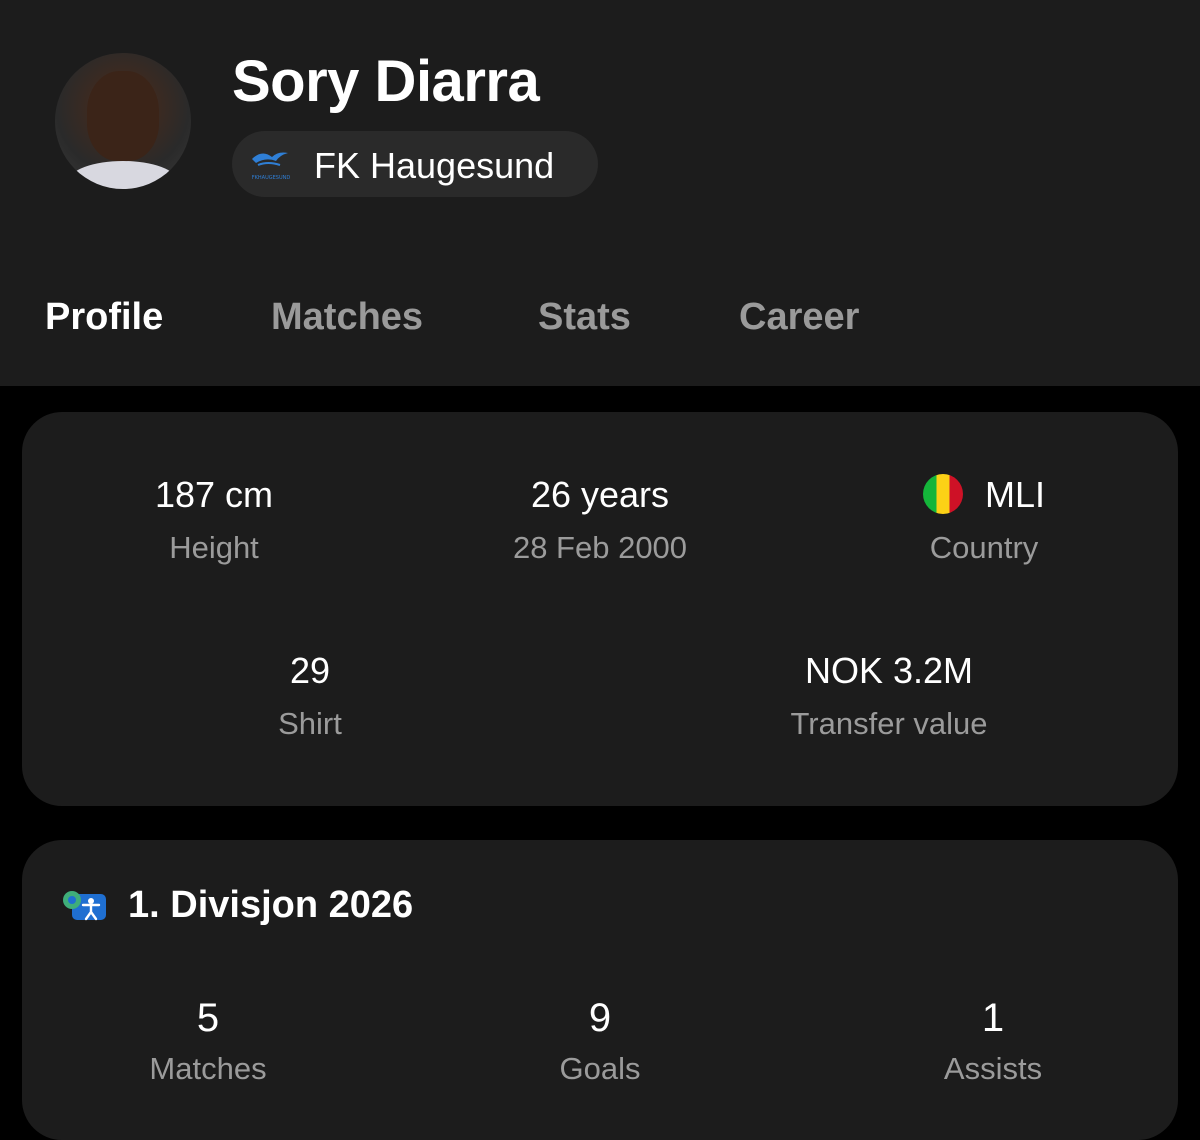 Image resolution: width=1200 pixels, height=1140 pixels. Describe the element at coordinates (799, 317) in the screenshot. I see `tab-career: Career` at that location.